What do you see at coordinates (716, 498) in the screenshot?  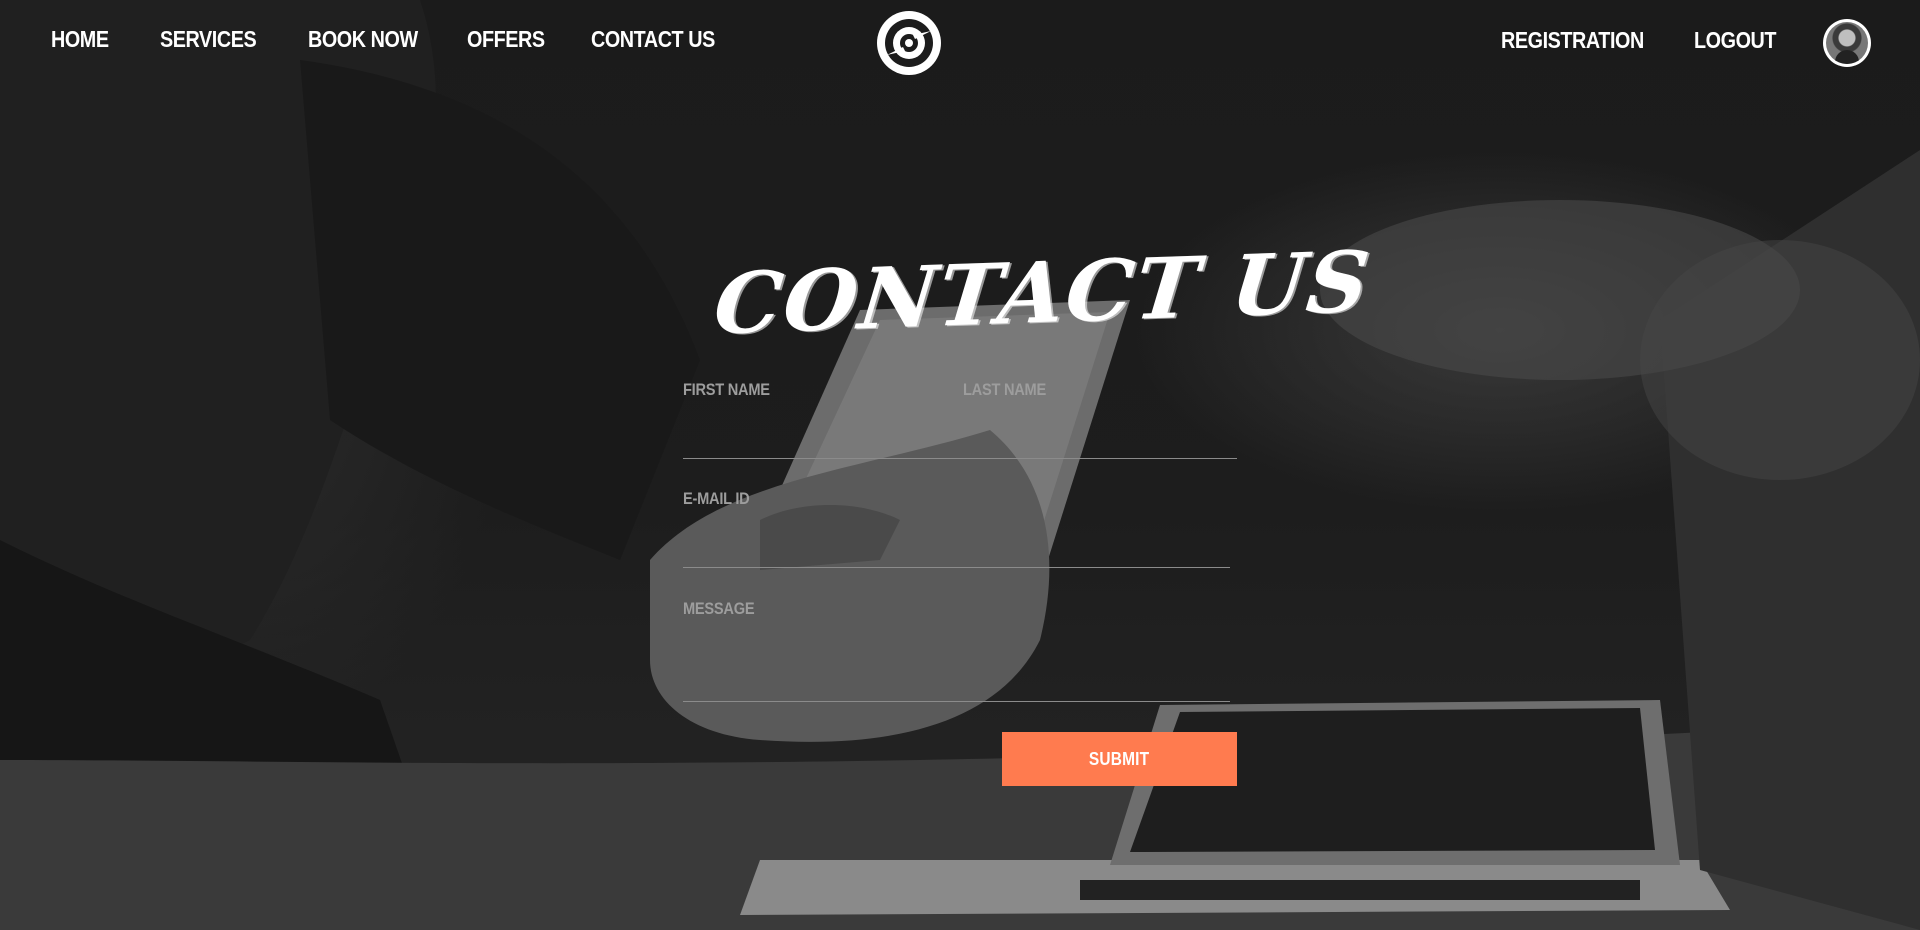 I see `email-label: E-MAIL ID` at bounding box center [716, 498].